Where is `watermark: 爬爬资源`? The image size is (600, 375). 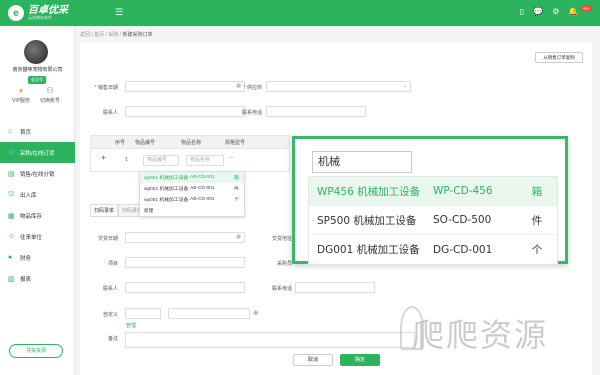 watermark: 爬爬资源 is located at coordinates (480, 335).